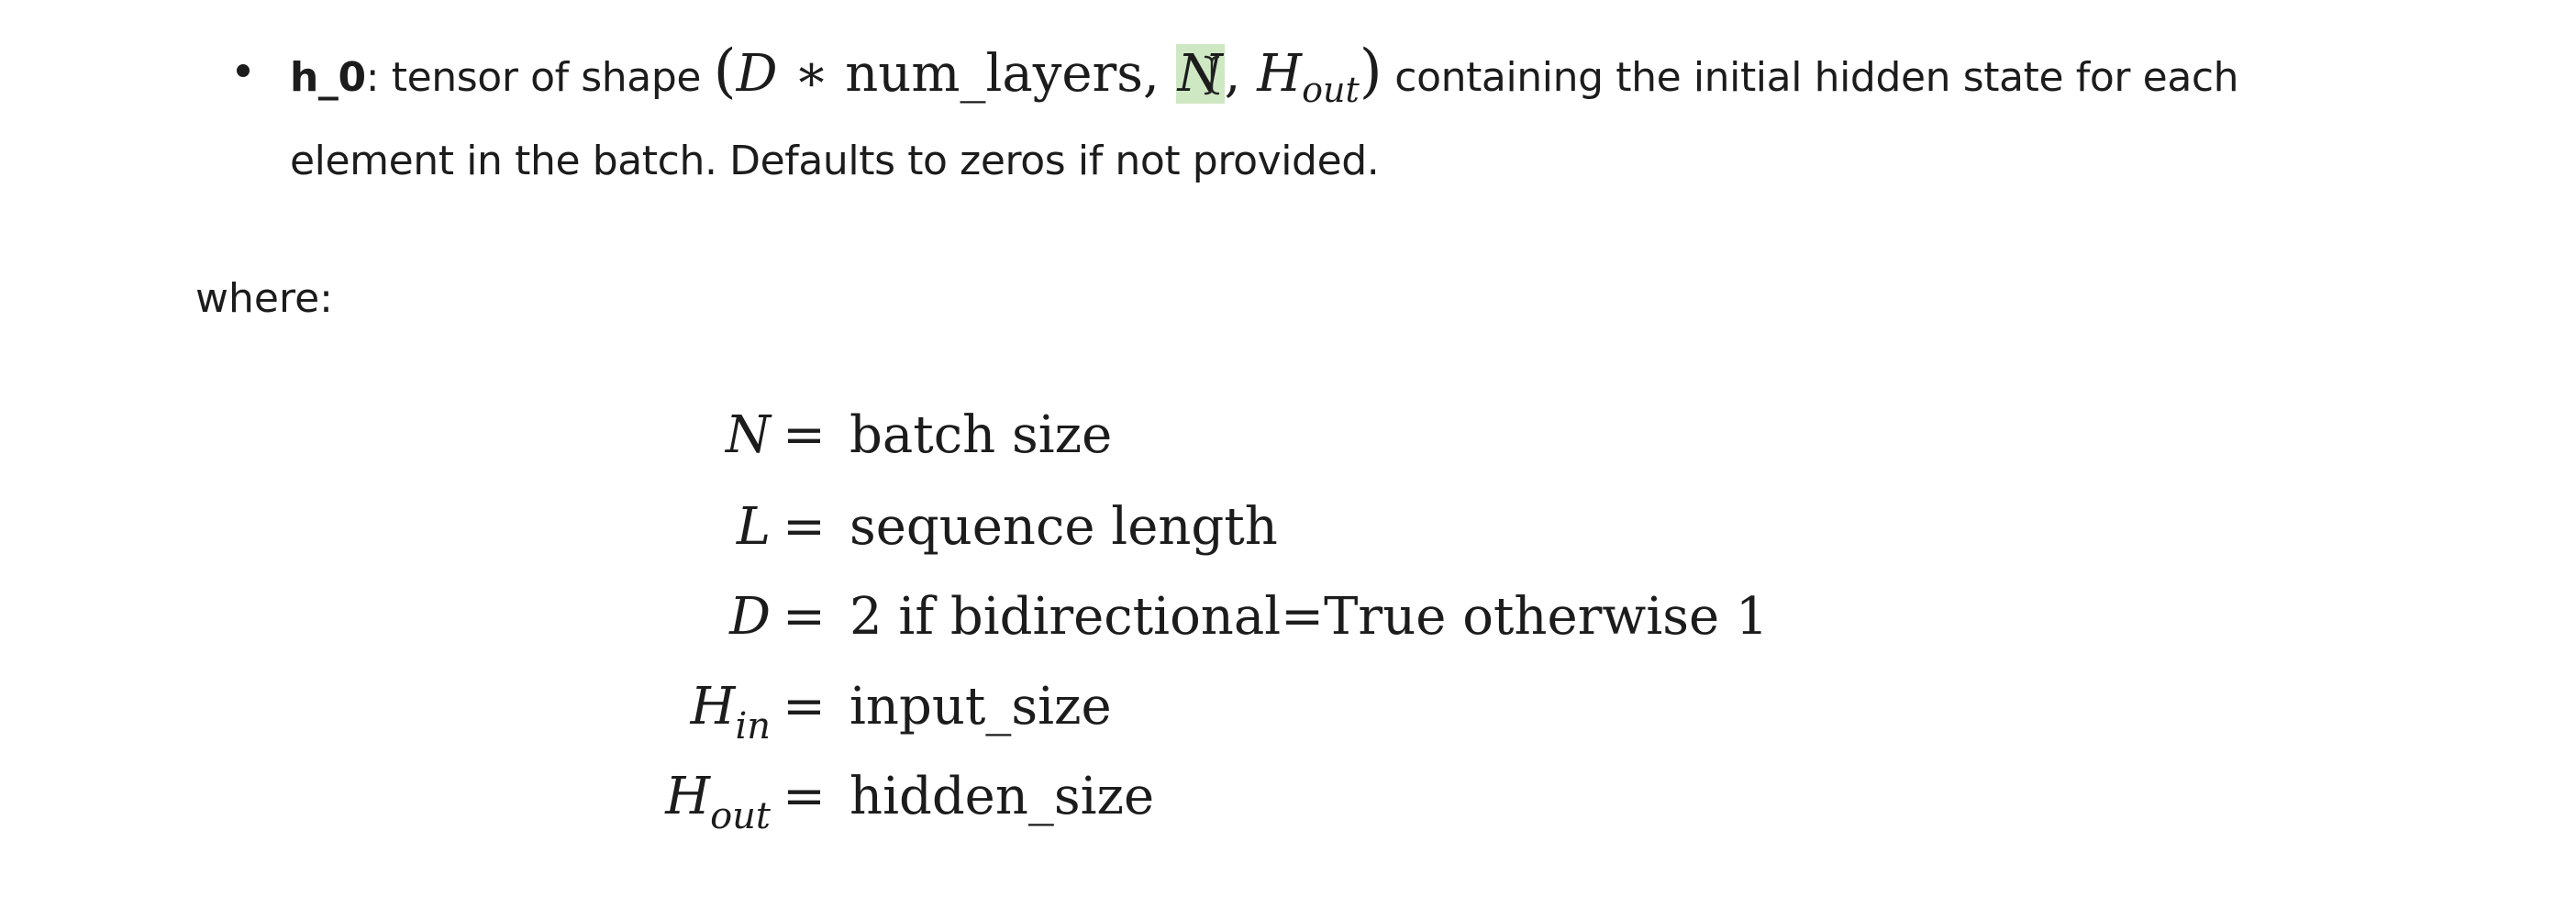 This screenshot has height=908, width=2576. Describe the element at coordinates (748, 435) in the screenshot. I see `definition-symbol: N` at that location.